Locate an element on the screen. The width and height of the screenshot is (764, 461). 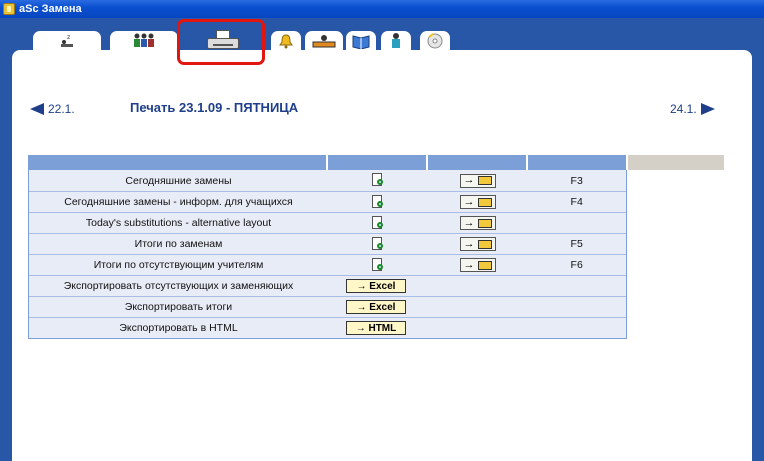
tab-subjects is located at coordinates (361, 40).